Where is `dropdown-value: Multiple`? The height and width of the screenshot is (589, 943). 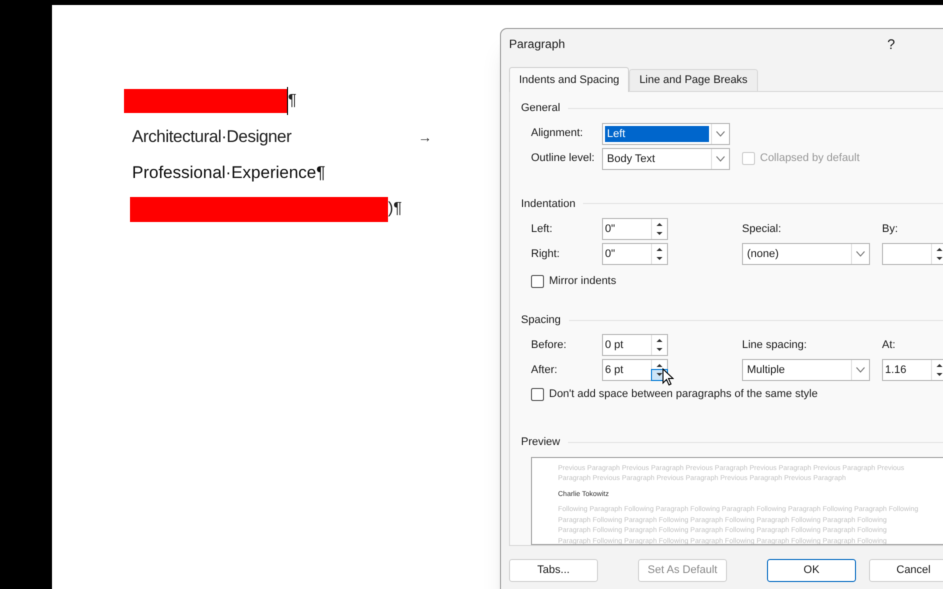 dropdown-value: Multiple is located at coordinates (766, 370).